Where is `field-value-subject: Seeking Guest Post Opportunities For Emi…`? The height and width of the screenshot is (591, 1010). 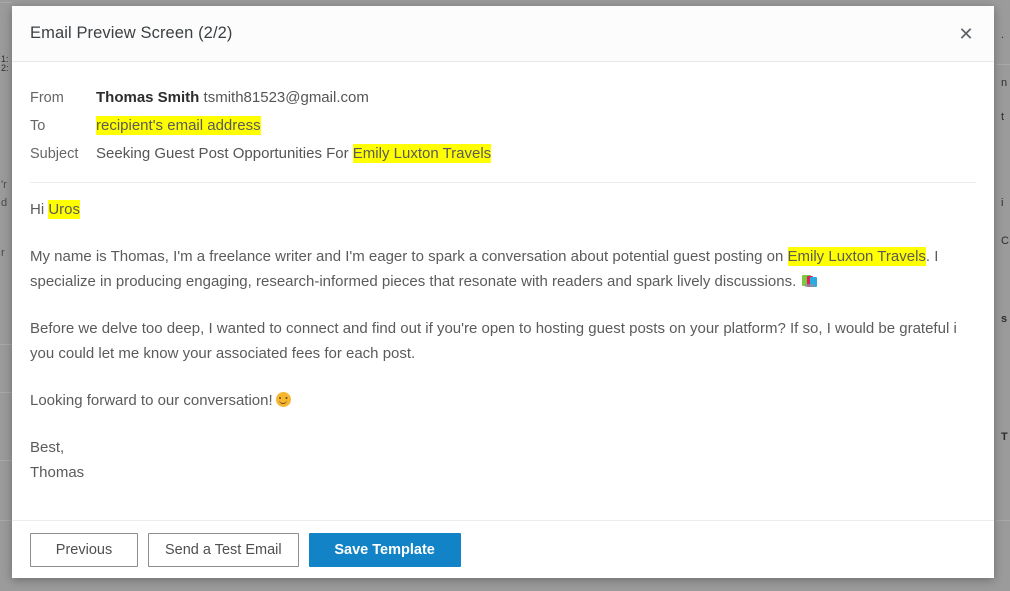
field-value-subject: Seeking Guest Post Opportunities For Emi… is located at coordinates (294, 154).